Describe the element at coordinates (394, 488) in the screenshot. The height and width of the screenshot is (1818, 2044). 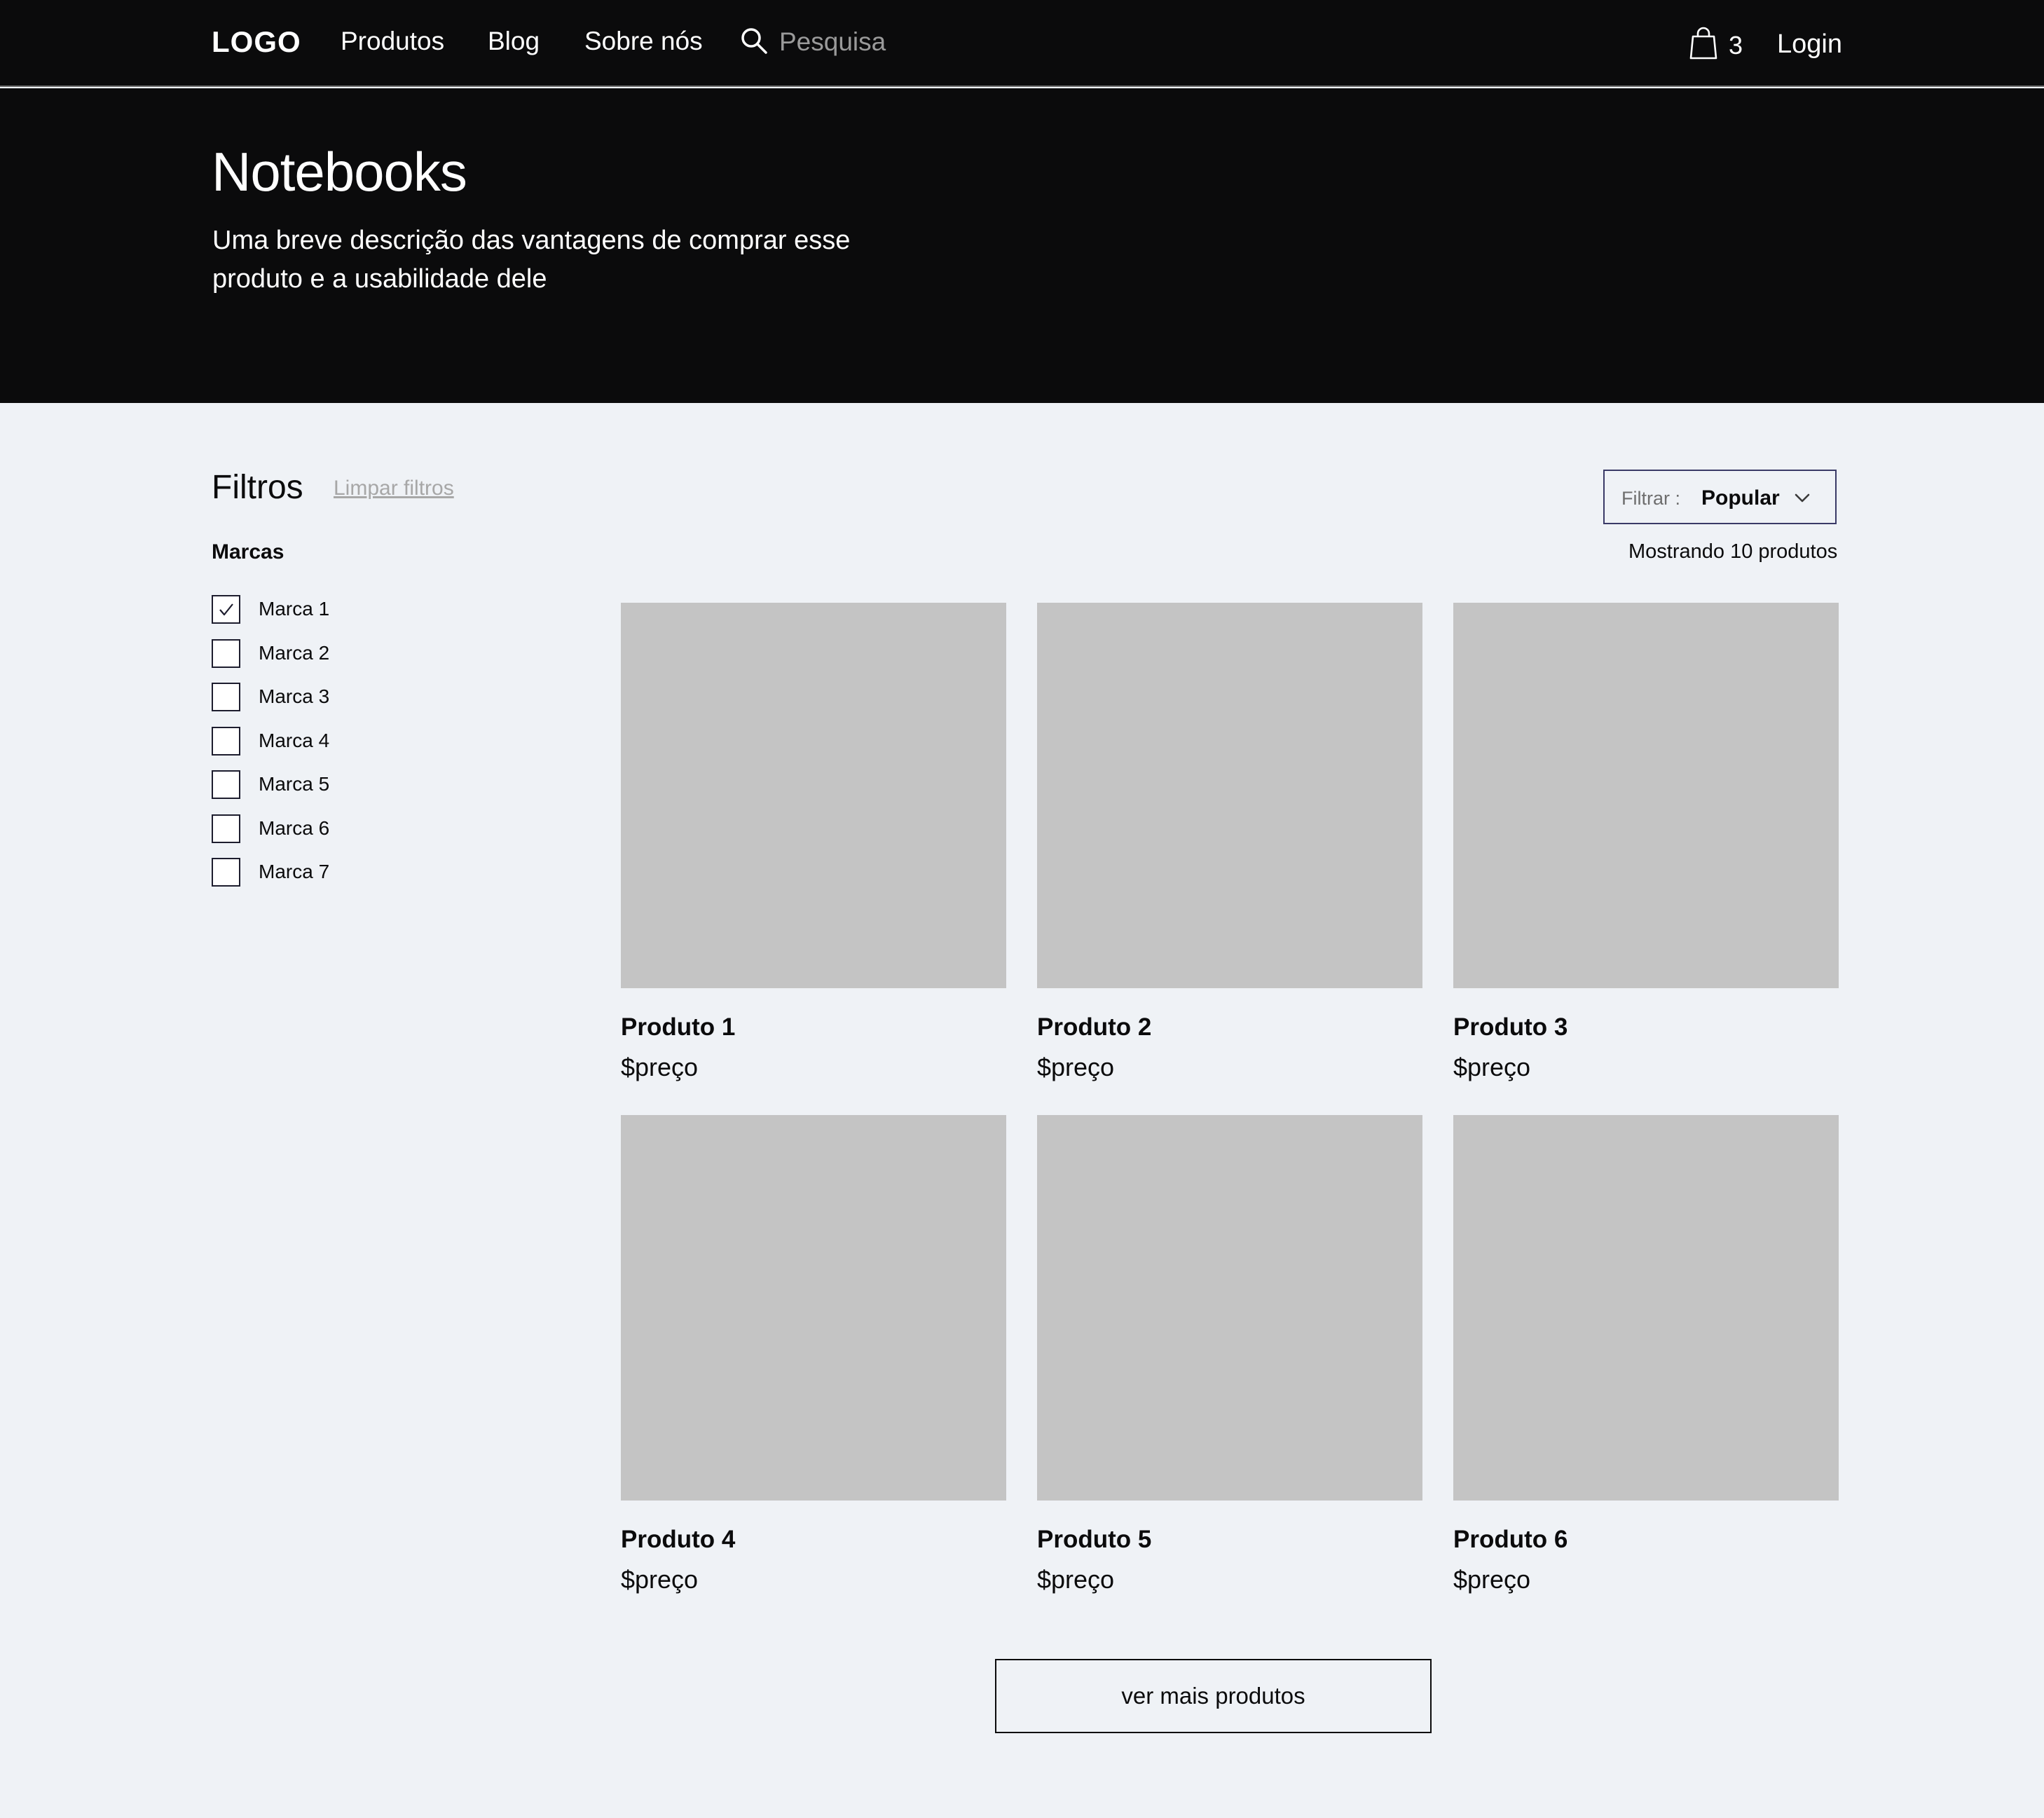
I see `clear-filters-link: Limpar filtros` at that location.